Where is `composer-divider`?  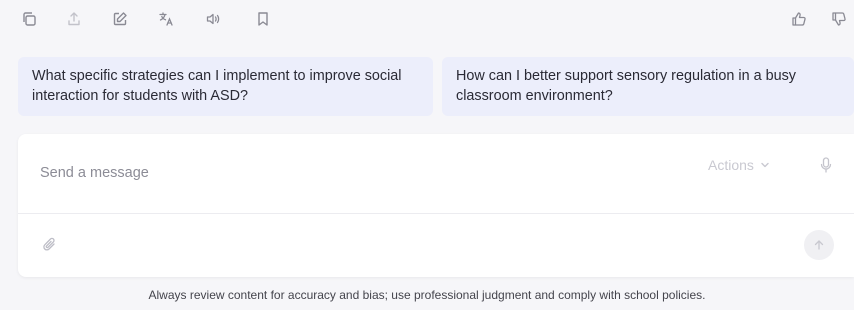
composer-divider is located at coordinates (436, 213).